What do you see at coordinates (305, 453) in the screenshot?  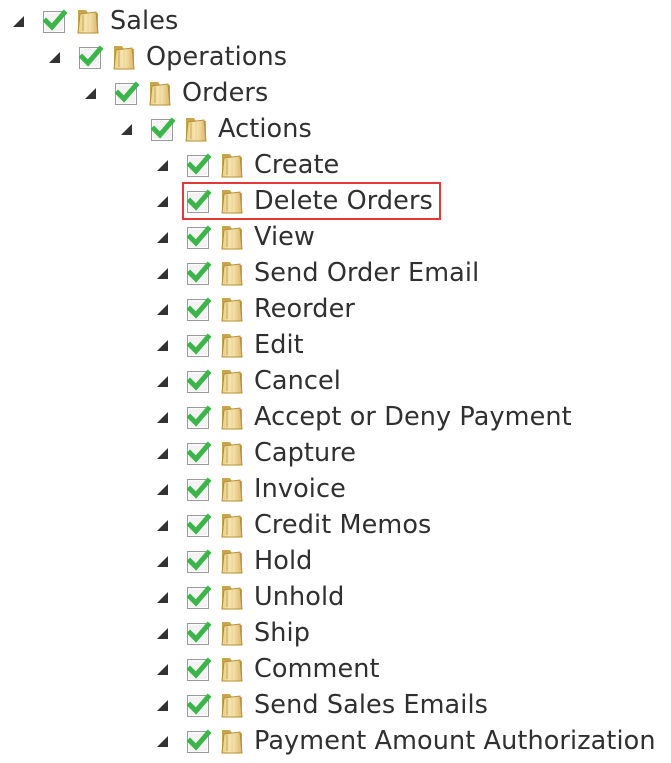 I see `tree-node-label: Capture` at bounding box center [305, 453].